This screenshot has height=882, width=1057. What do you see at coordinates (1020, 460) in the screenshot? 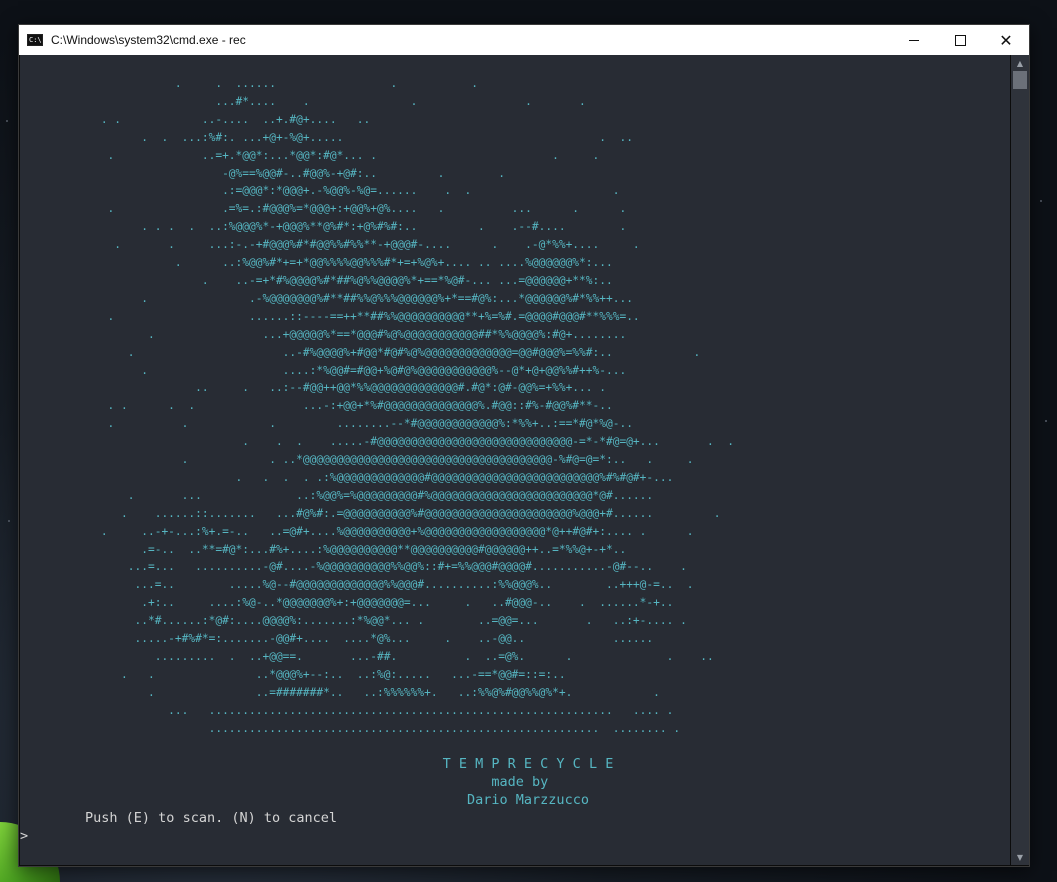
I see `vertical-scrollbar: ▲ ▼` at bounding box center [1020, 460].